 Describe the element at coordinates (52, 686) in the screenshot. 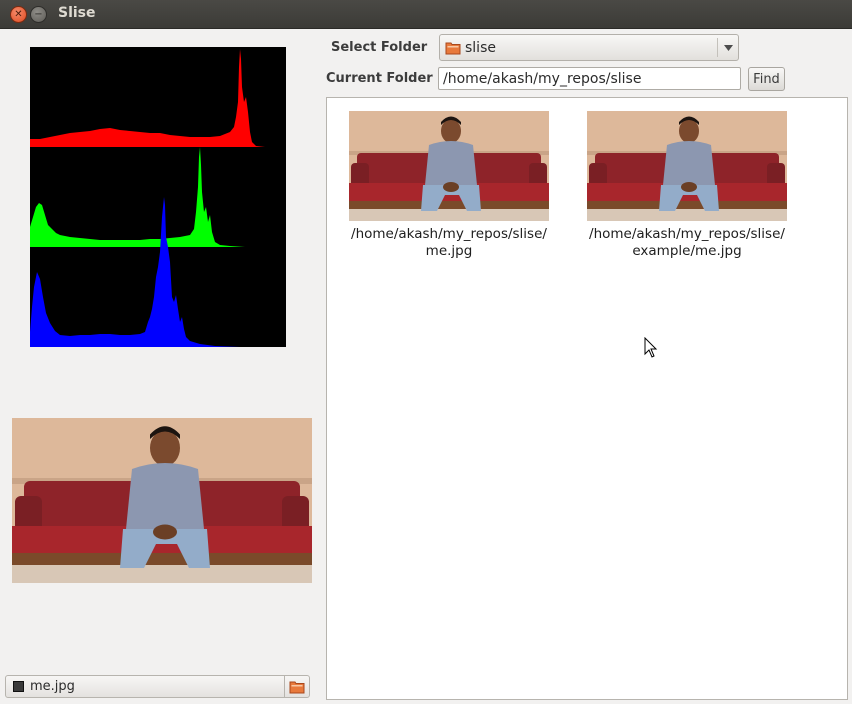

I see `selected-file-name: me.jpg` at that location.